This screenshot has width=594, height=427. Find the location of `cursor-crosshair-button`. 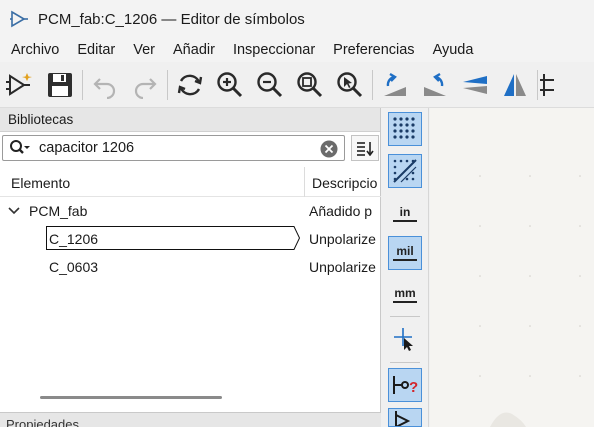

cursor-crosshair-button is located at coordinates (405, 339).